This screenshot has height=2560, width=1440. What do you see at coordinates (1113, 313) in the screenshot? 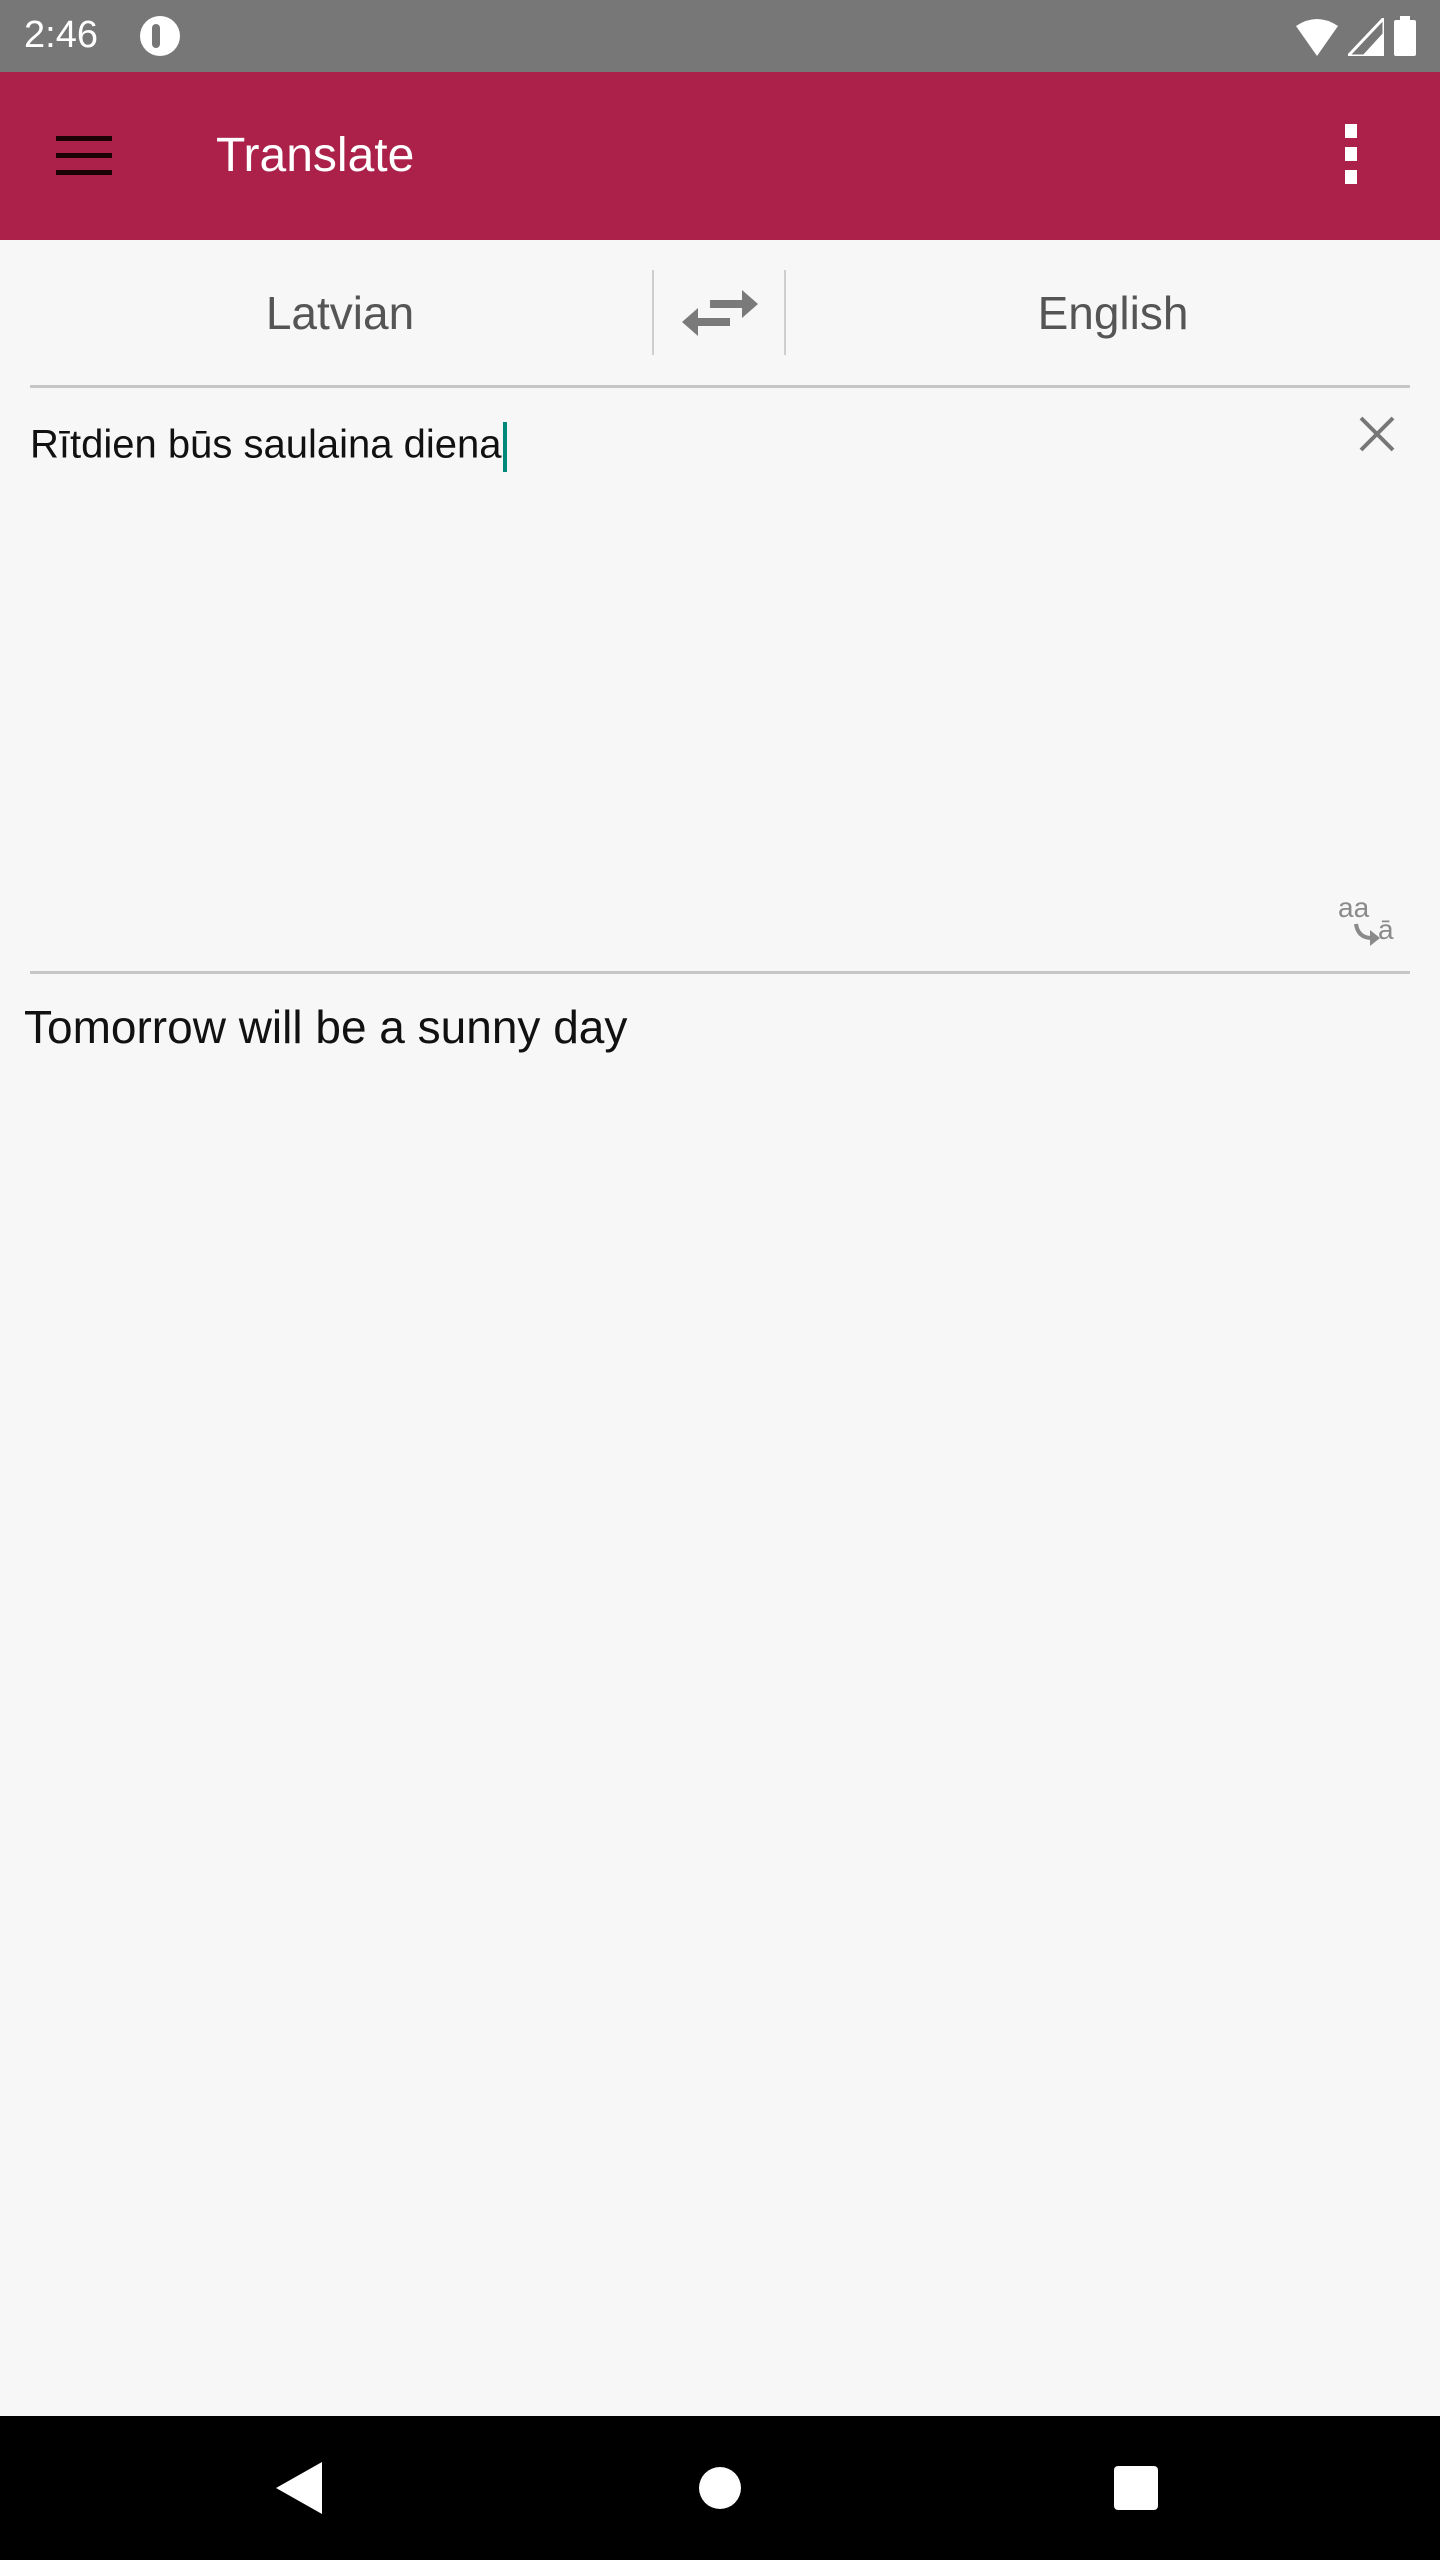
I see `target-language-button: English` at bounding box center [1113, 313].